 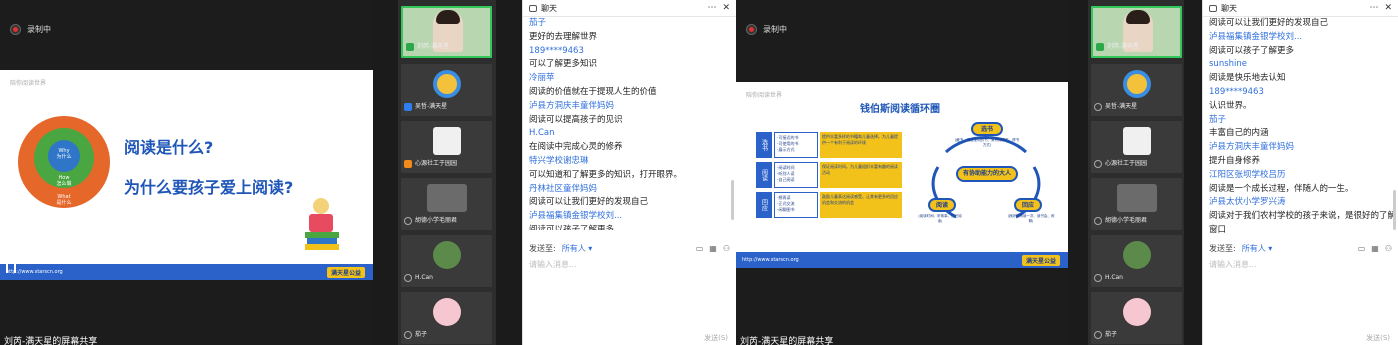 I want to click on cycle-node-select-sub: (藏书、适合主动的书、家有阅读书、得书方式), so click(x=987, y=142).